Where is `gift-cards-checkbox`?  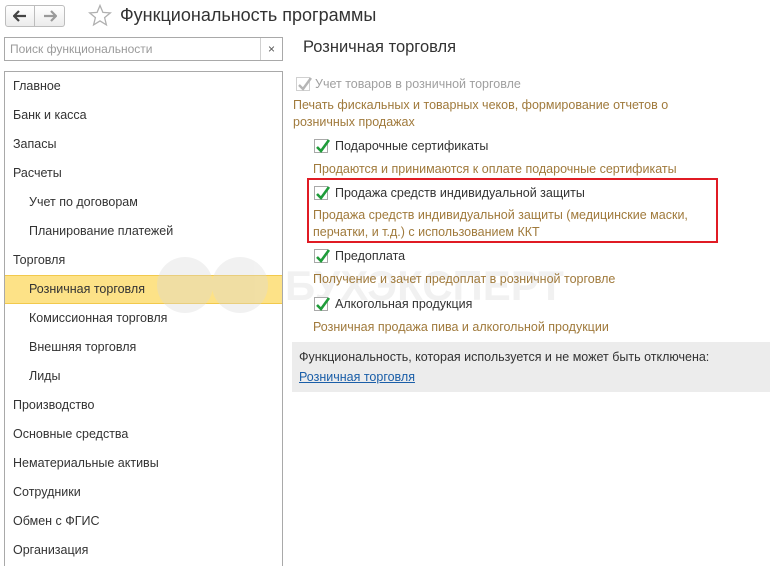 gift-cards-checkbox is located at coordinates (322, 146).